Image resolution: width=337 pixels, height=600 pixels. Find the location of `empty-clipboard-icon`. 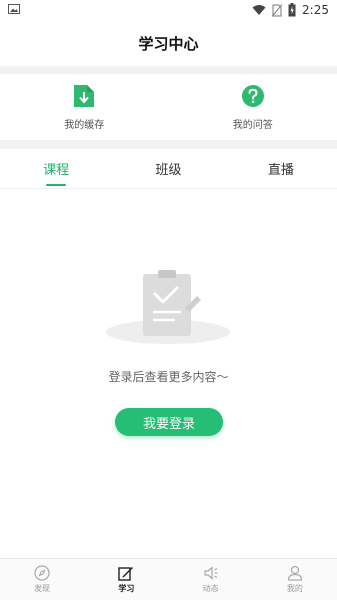

empty-clipboard-icon is located at coordinates (168, 307).